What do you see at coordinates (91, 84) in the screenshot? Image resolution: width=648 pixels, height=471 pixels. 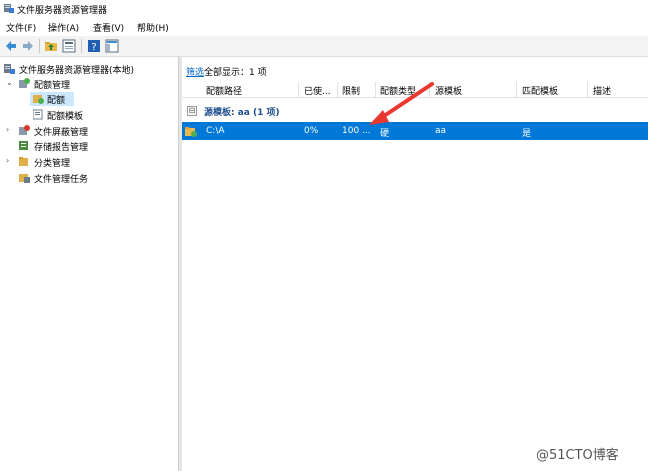 I see `tree-item-quota-management: ⌄ 配额管理` at bounding box center [91, 84].